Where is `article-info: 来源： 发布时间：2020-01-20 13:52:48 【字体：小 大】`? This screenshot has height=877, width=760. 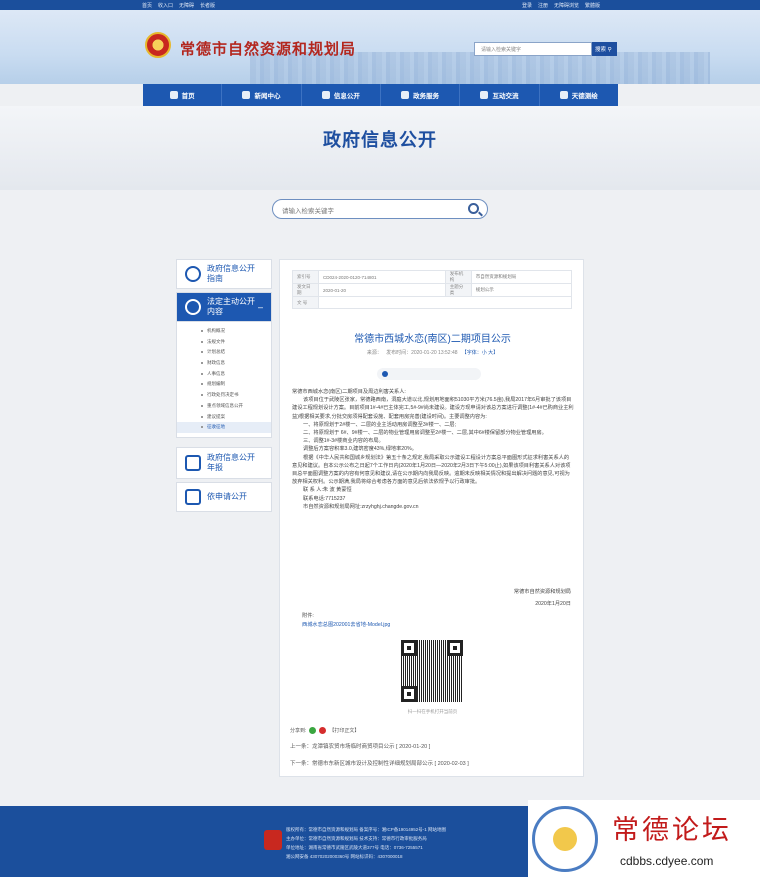
article-info: 来源： 发布时间：2020-01-20 13:52:48 【字体：小 大】 is located at coordinates (432, 352).